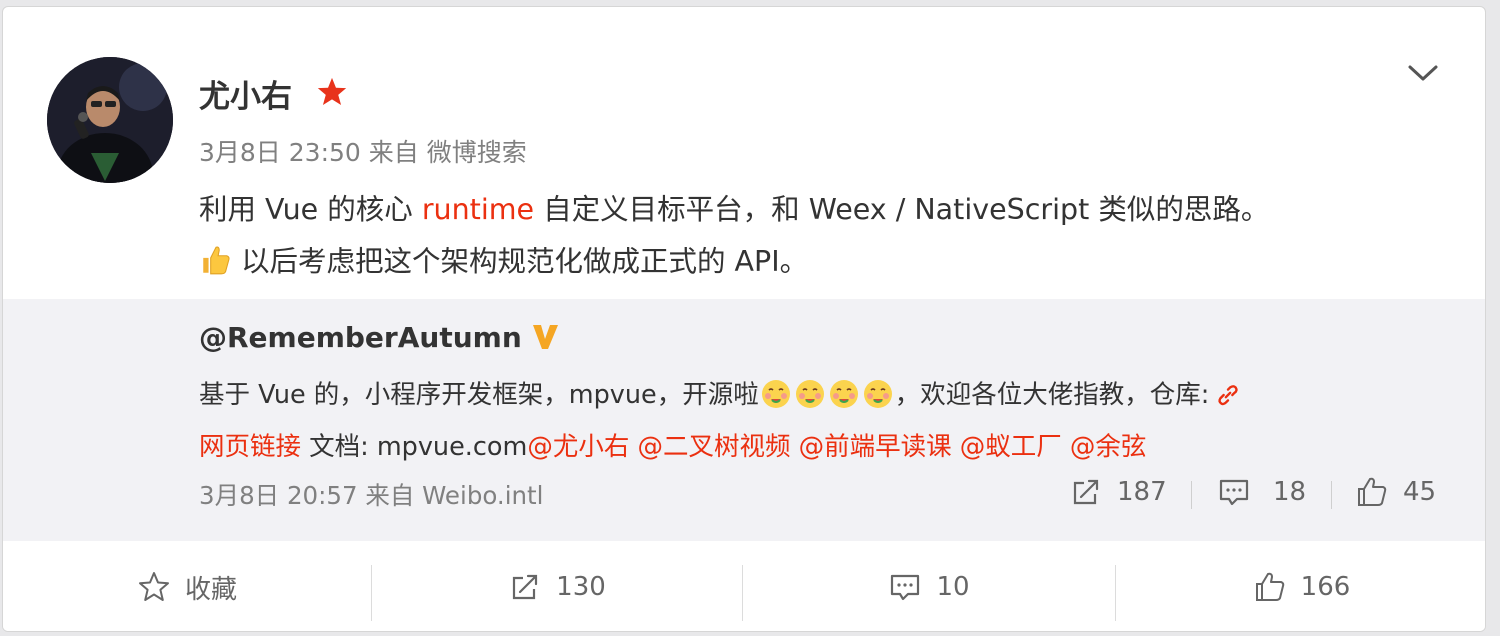 The width and height of the screenshot is (1500, 636). What do you see at coordinates (1261, 492) in the screenshot?
I see `repost-stat-comments: 18` at bounding box center [1261, 492].